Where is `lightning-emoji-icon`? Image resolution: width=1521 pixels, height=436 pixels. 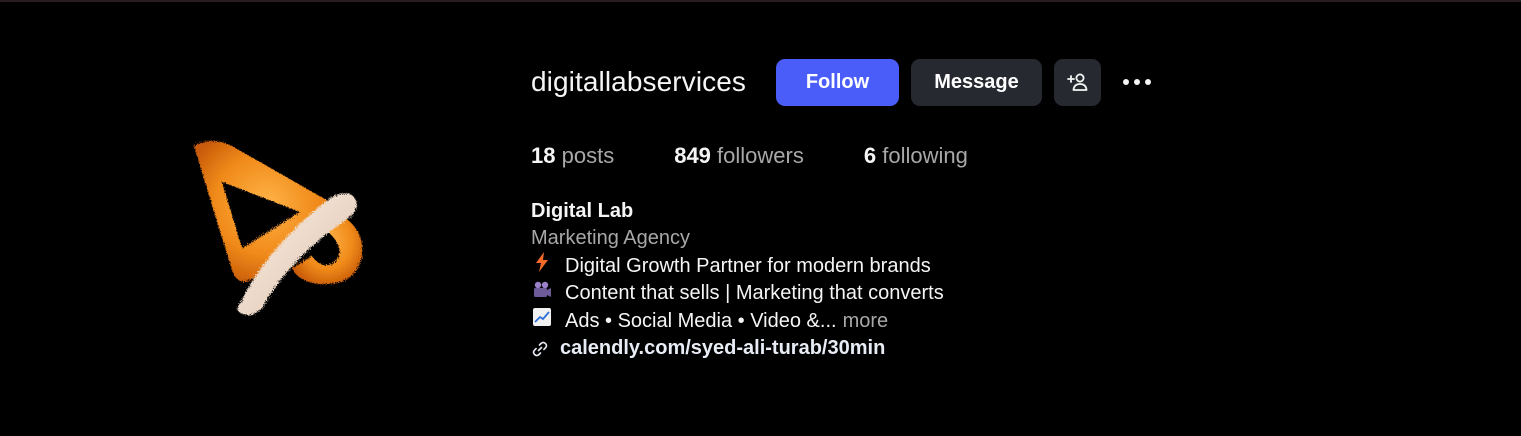
lightning-emoji-icon is located at coordinates (542, 266).